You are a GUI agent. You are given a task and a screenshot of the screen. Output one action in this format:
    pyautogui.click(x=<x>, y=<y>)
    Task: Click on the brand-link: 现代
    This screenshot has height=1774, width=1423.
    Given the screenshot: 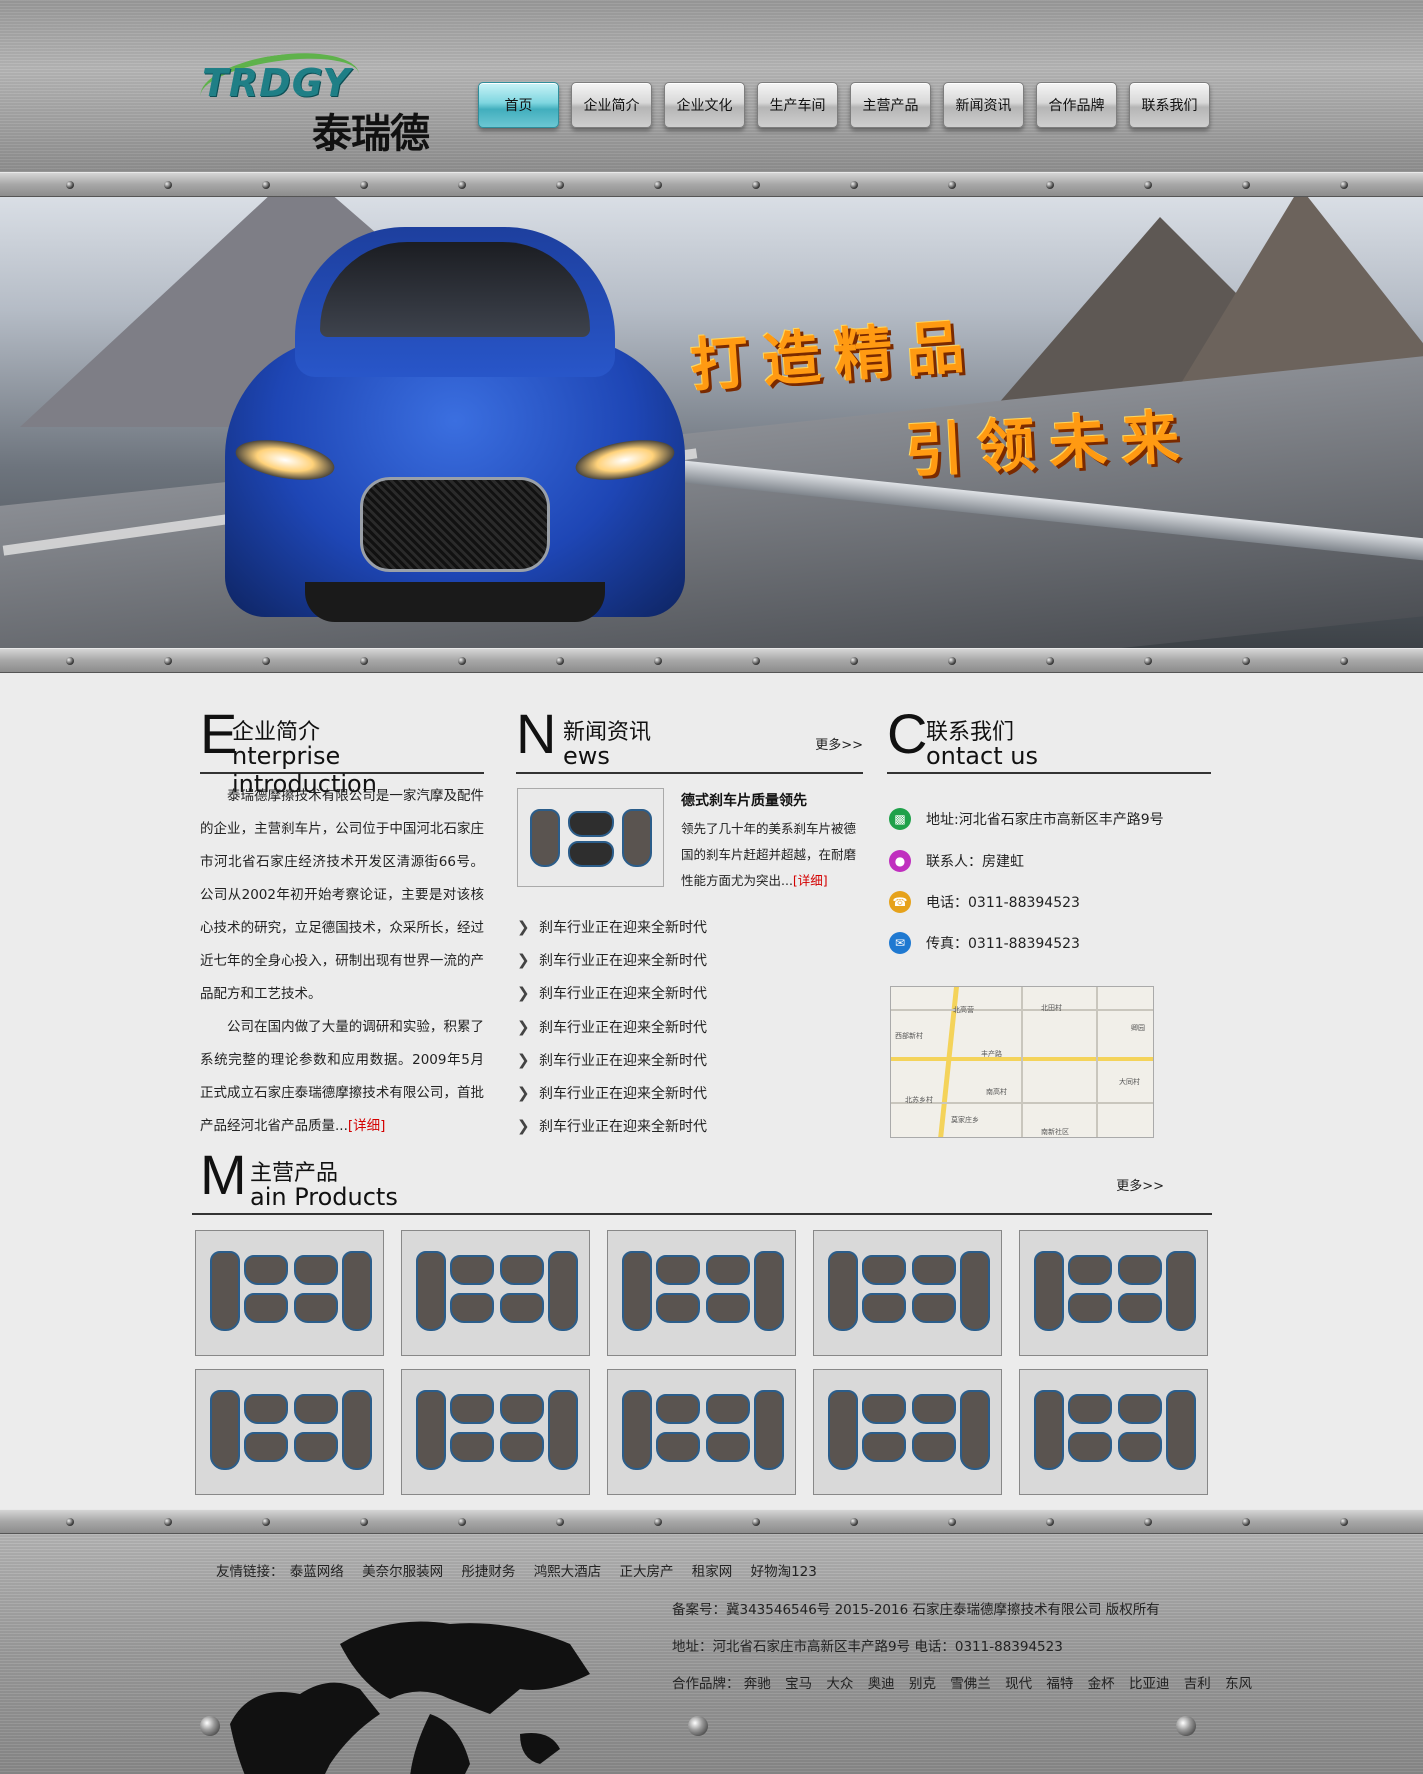 What is the action you would take?
    pyautogui.click(x=1018, y=1684)
    